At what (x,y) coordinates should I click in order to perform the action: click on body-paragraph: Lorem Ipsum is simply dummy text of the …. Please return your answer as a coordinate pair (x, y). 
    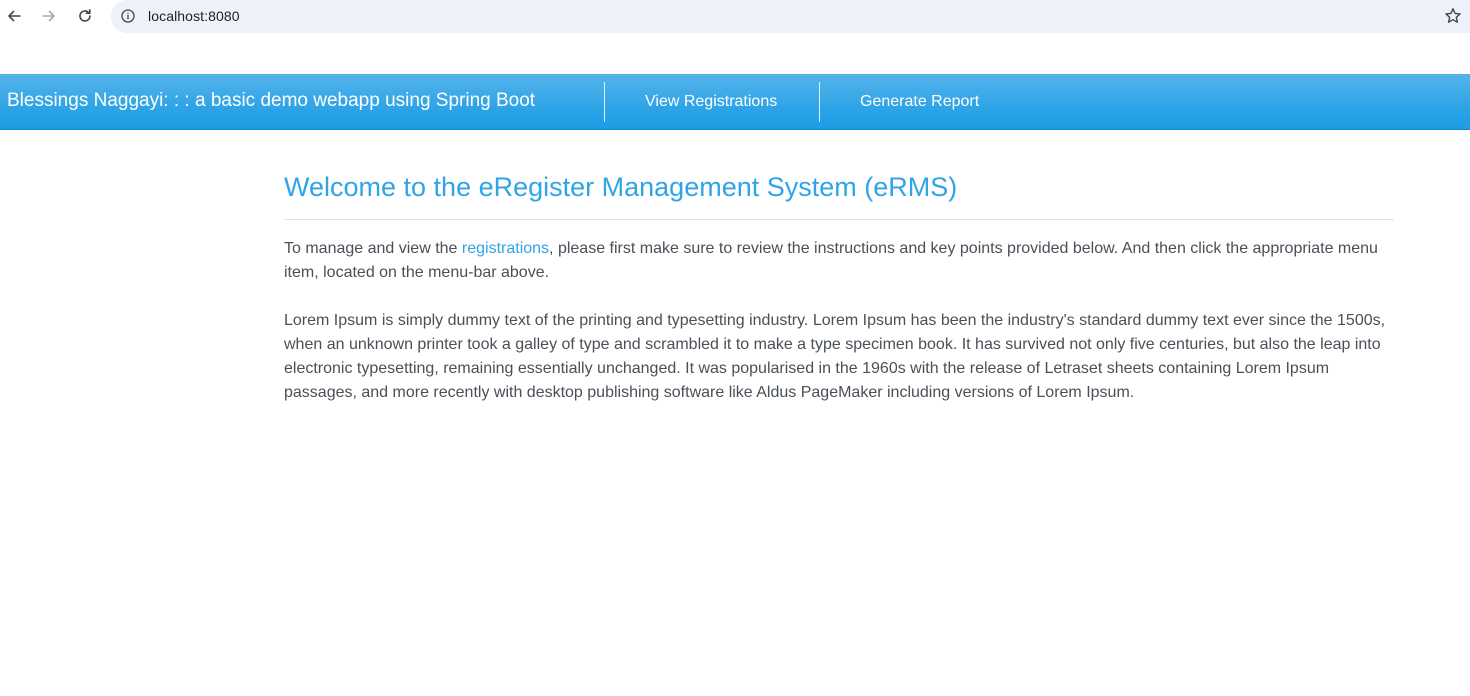
    Looking at the image, I should click on (835, 356).